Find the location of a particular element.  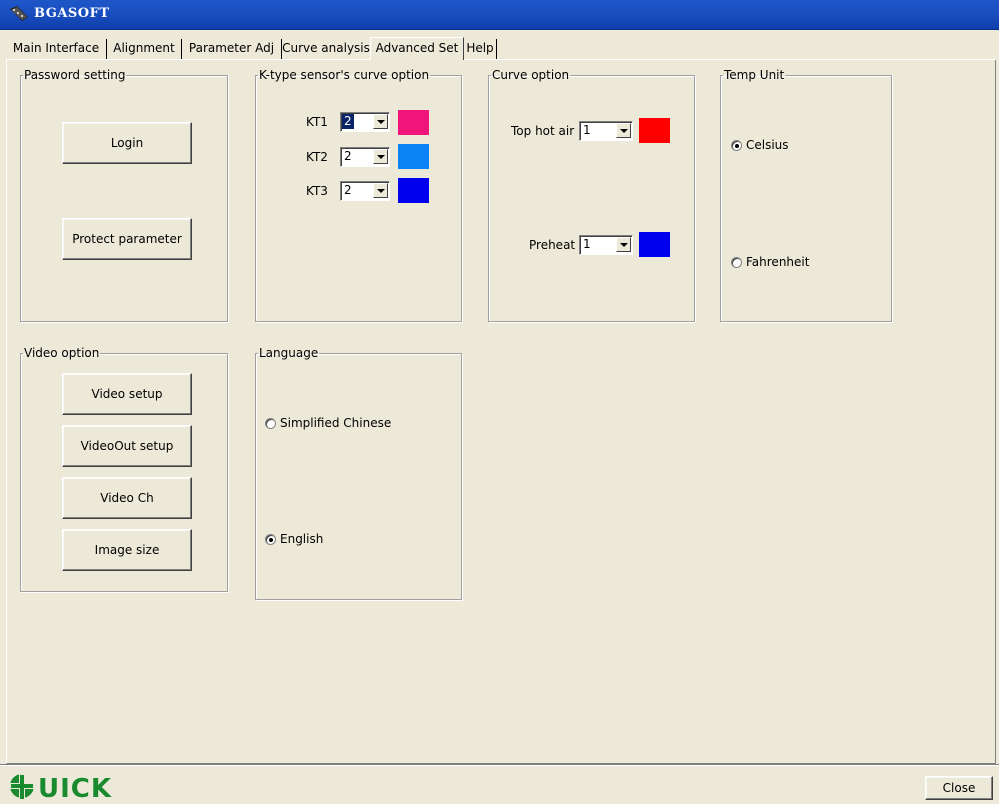

kt2-color-swatch is located at coordinates (413, 156).